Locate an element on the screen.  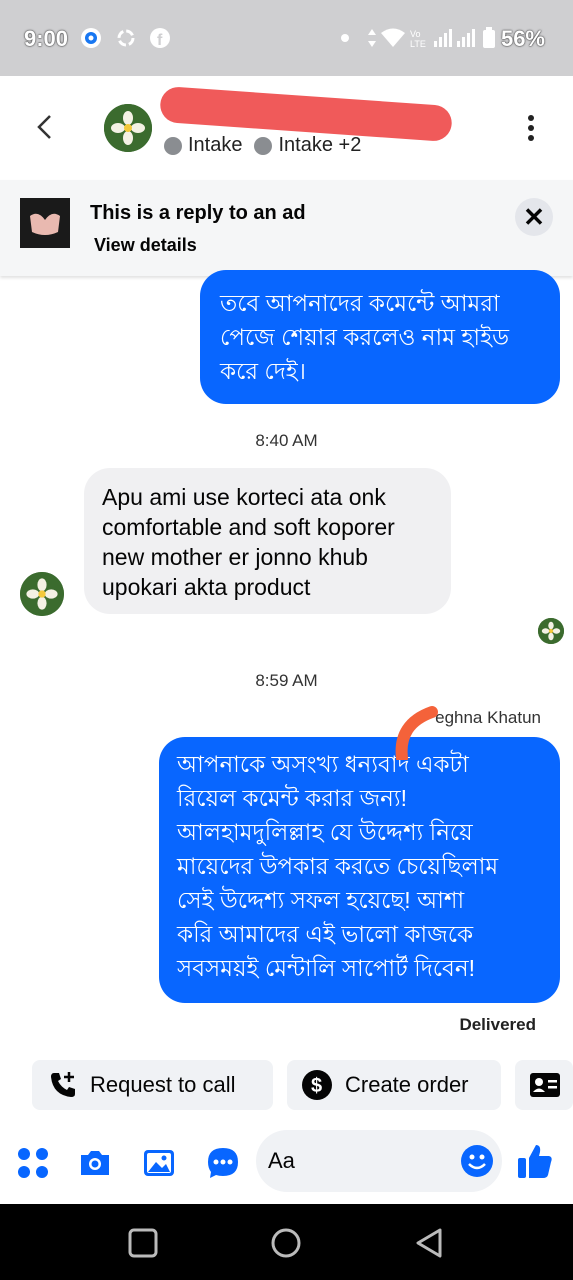
chip-label: Create order is located at coordinates (407, 1084).